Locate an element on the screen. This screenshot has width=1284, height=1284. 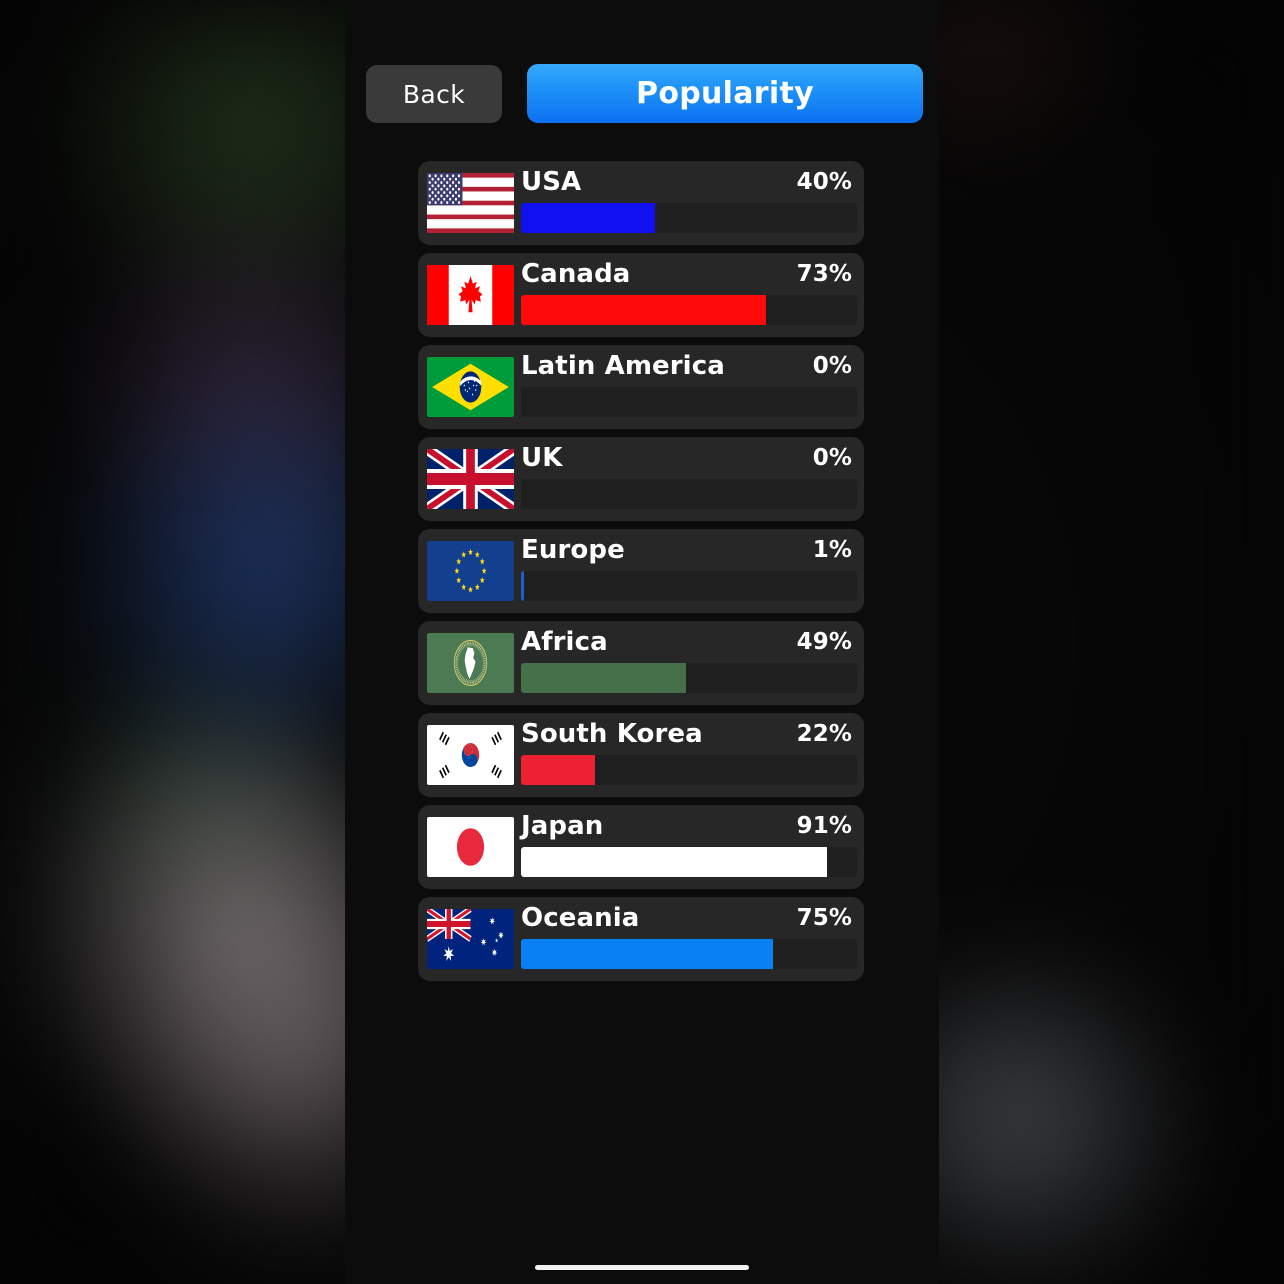
region-name: Africa is located at coordinates (564, 642).